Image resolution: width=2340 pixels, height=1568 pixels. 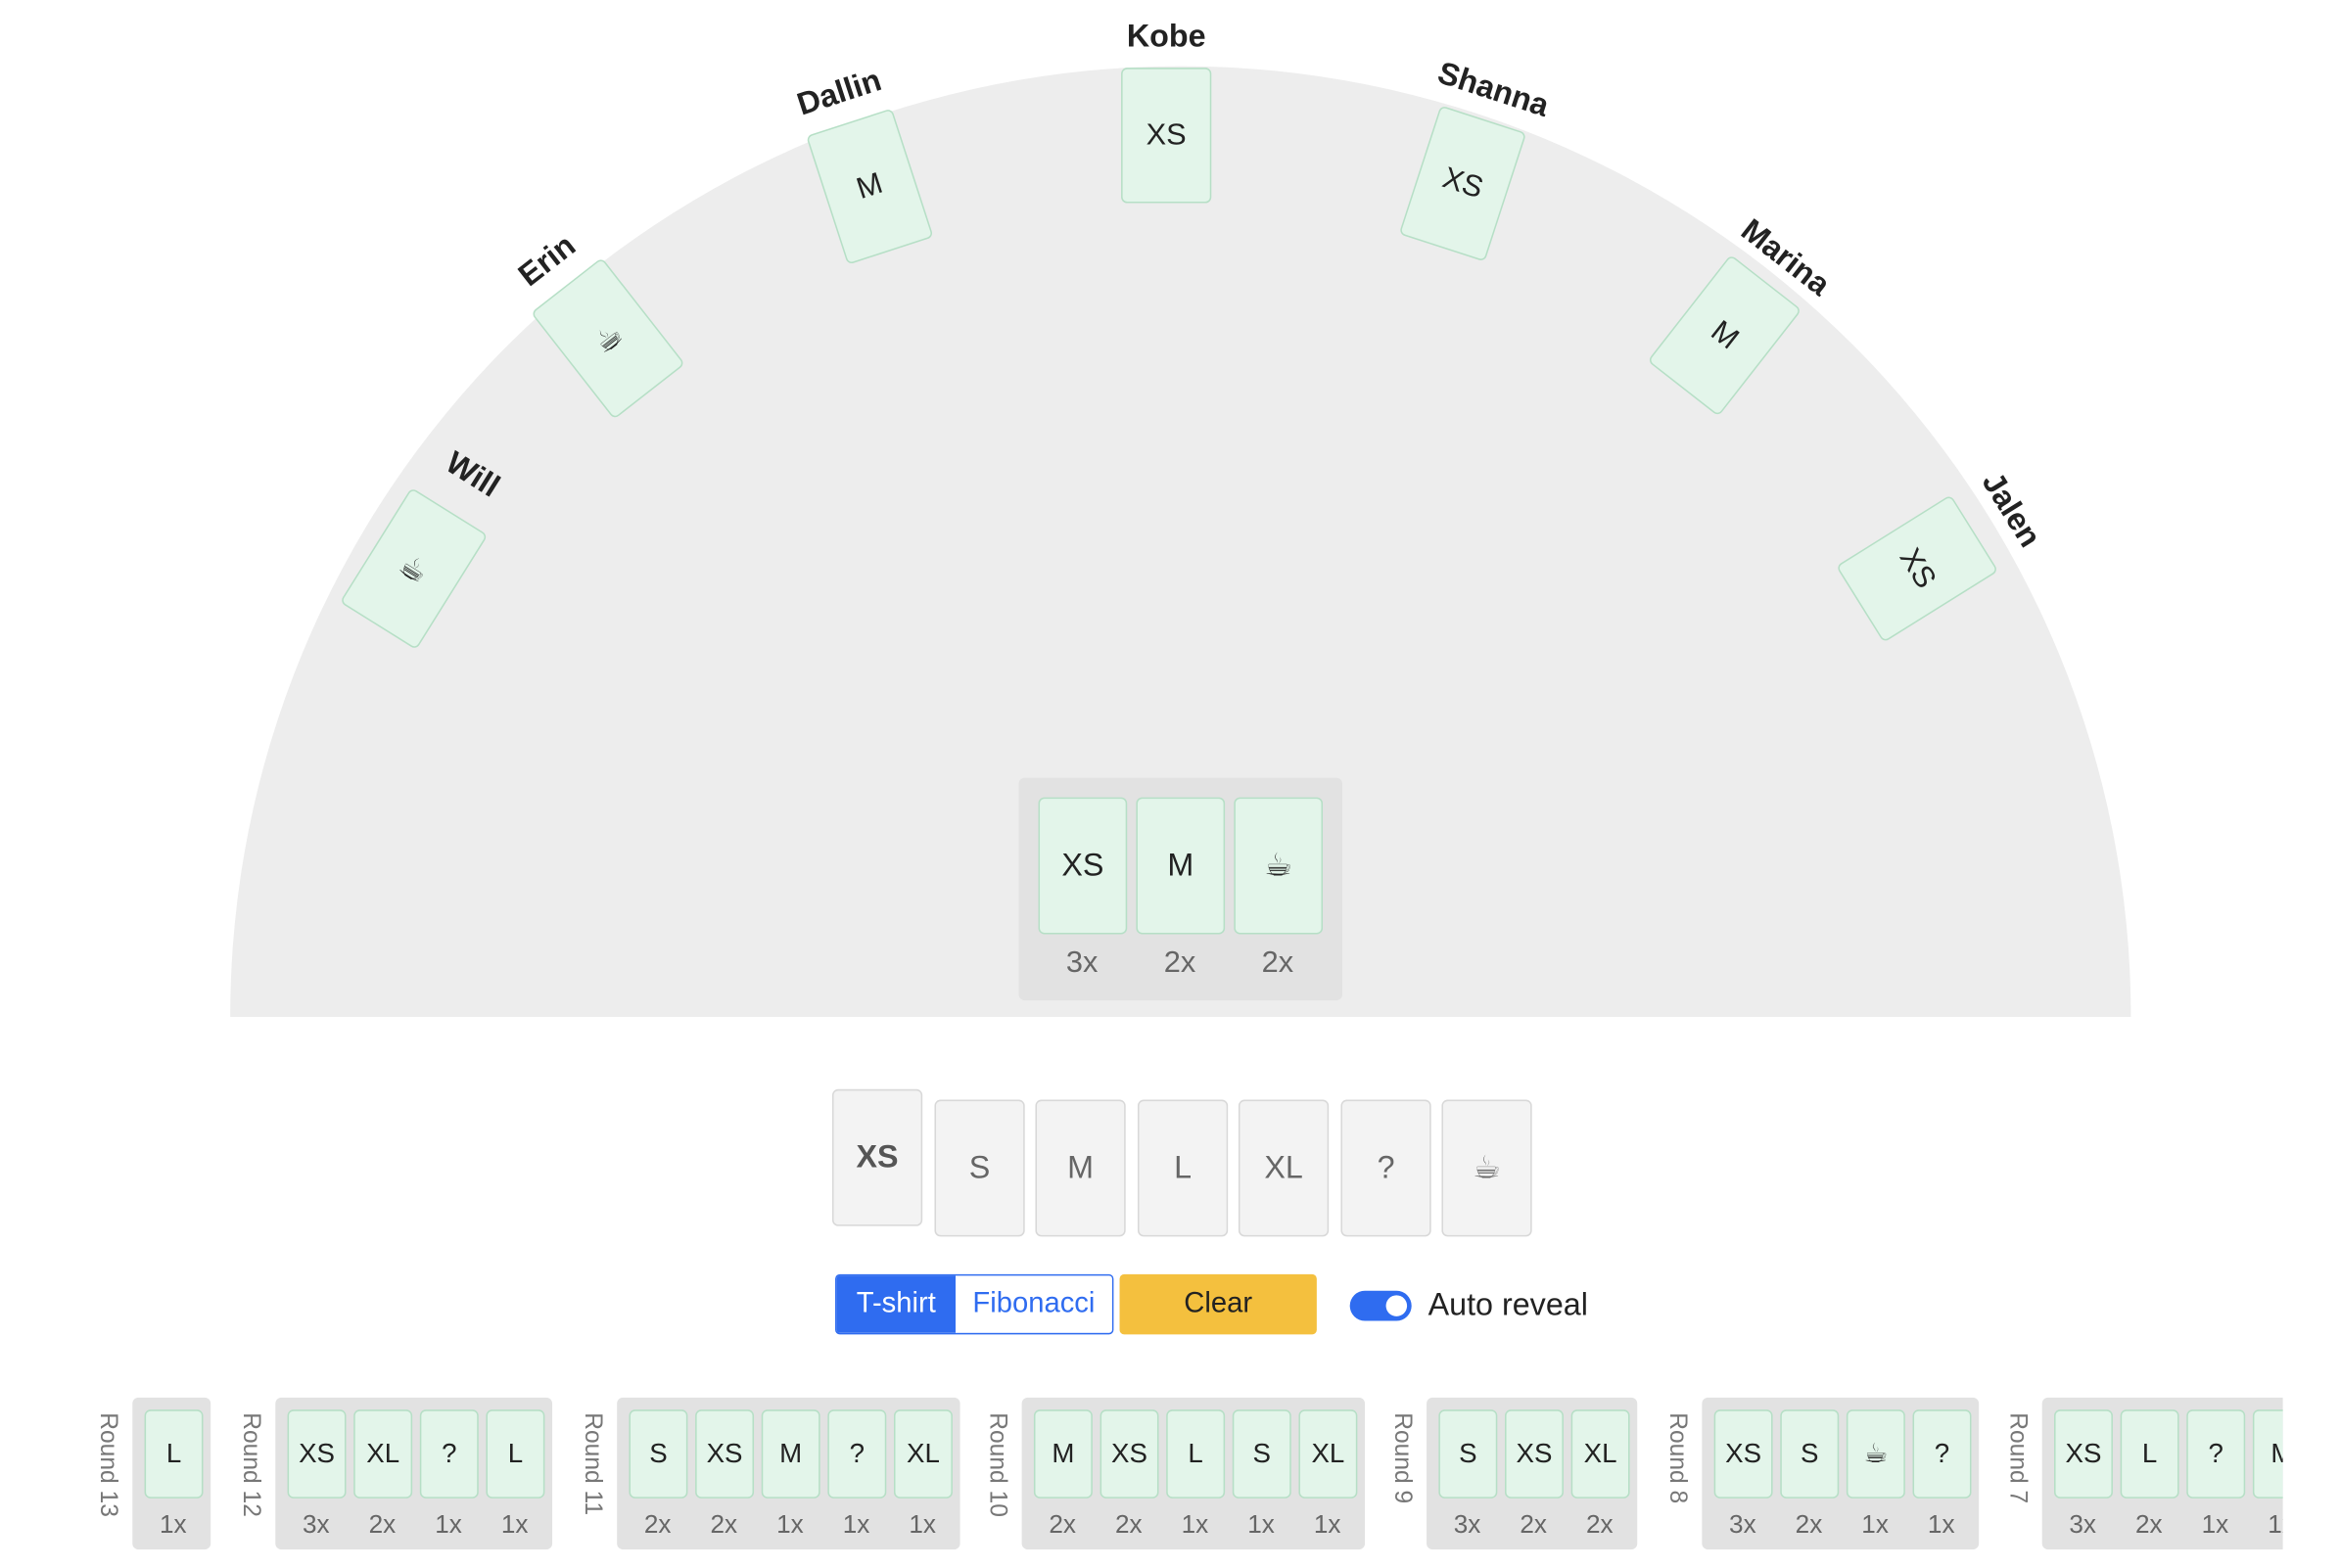 I want to click on hand-card-question: ?, so click(x=1385, y=1168).